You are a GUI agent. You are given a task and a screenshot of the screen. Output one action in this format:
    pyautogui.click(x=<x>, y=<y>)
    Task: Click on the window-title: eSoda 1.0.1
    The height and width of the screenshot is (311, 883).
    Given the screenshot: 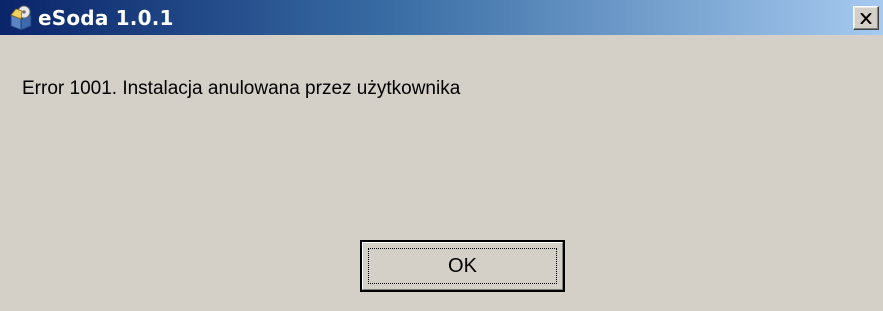 What is the action you would take?
    pyautogui.click(x=106, y=18)
    